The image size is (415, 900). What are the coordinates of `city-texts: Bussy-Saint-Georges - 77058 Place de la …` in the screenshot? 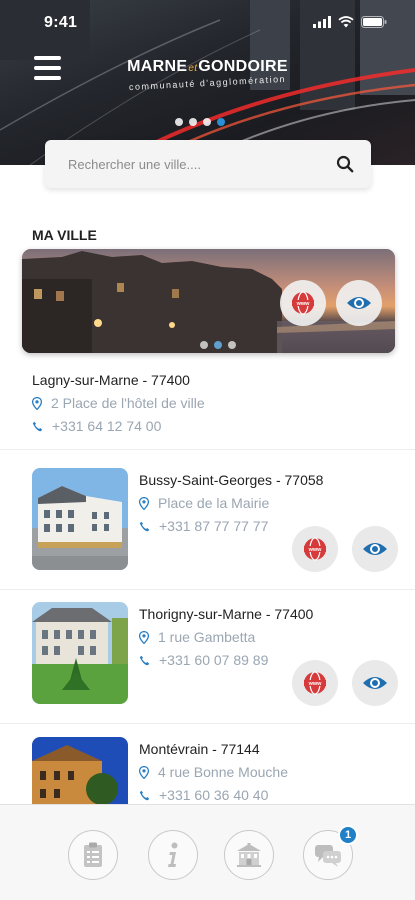 It's located at (231, 503).